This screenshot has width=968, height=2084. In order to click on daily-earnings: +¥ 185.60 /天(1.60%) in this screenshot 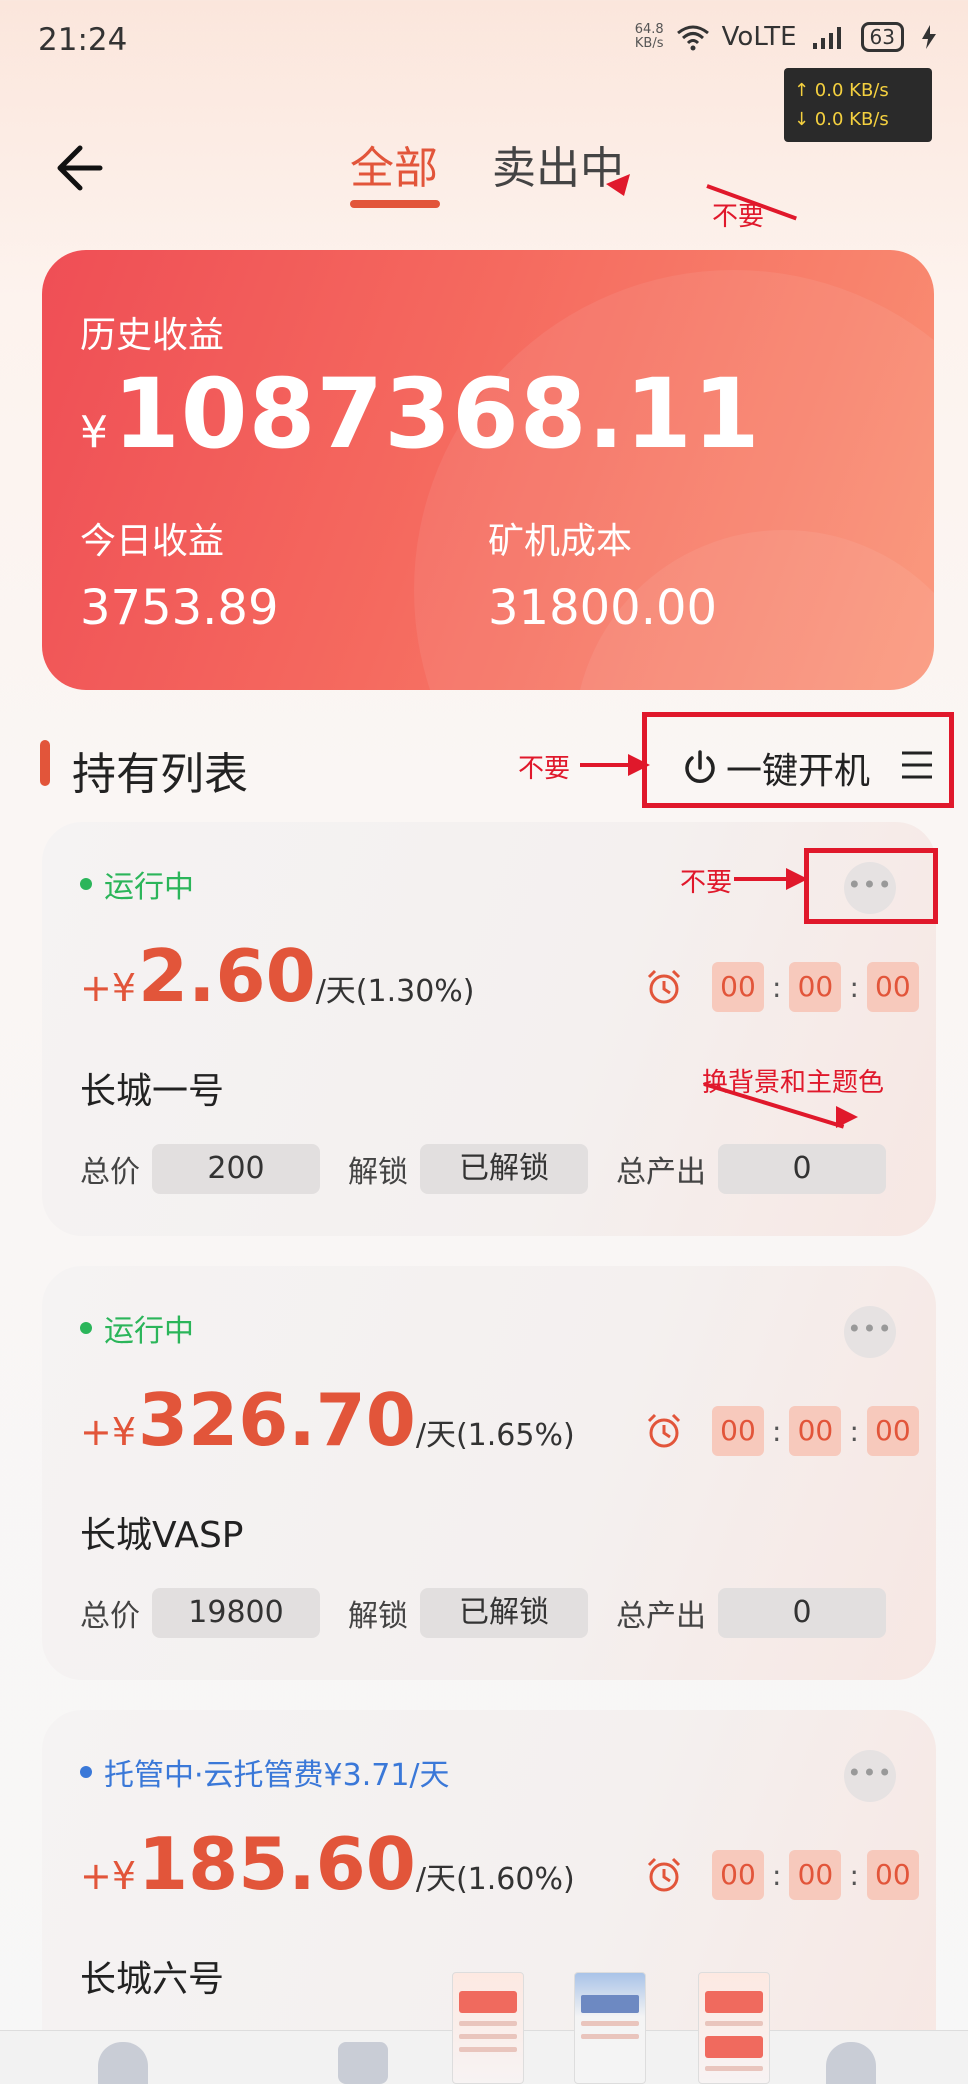, I will do `click(327, 1864)`.